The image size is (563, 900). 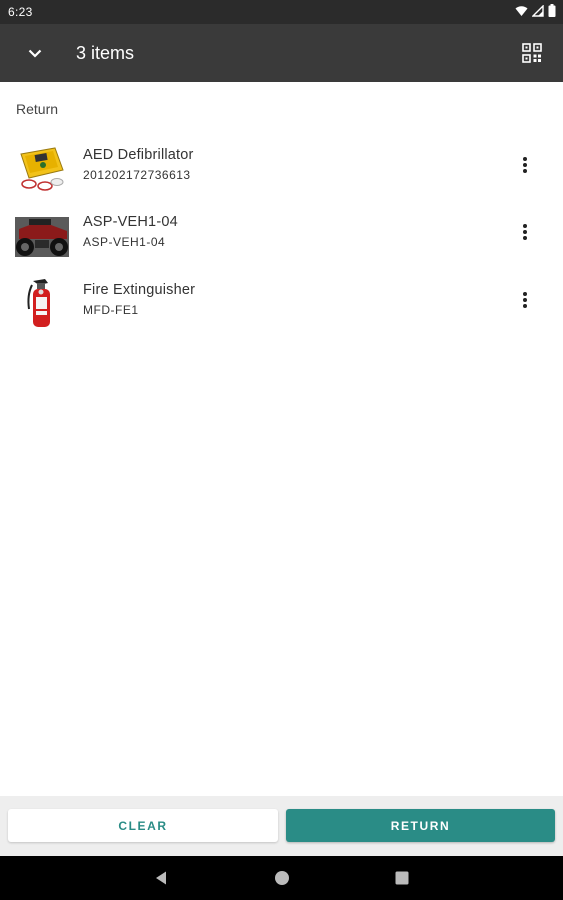 What do you see at coordinates (521, 10) in the screenshot?
I see `wifi-icon` at bounding box center [521, 10].